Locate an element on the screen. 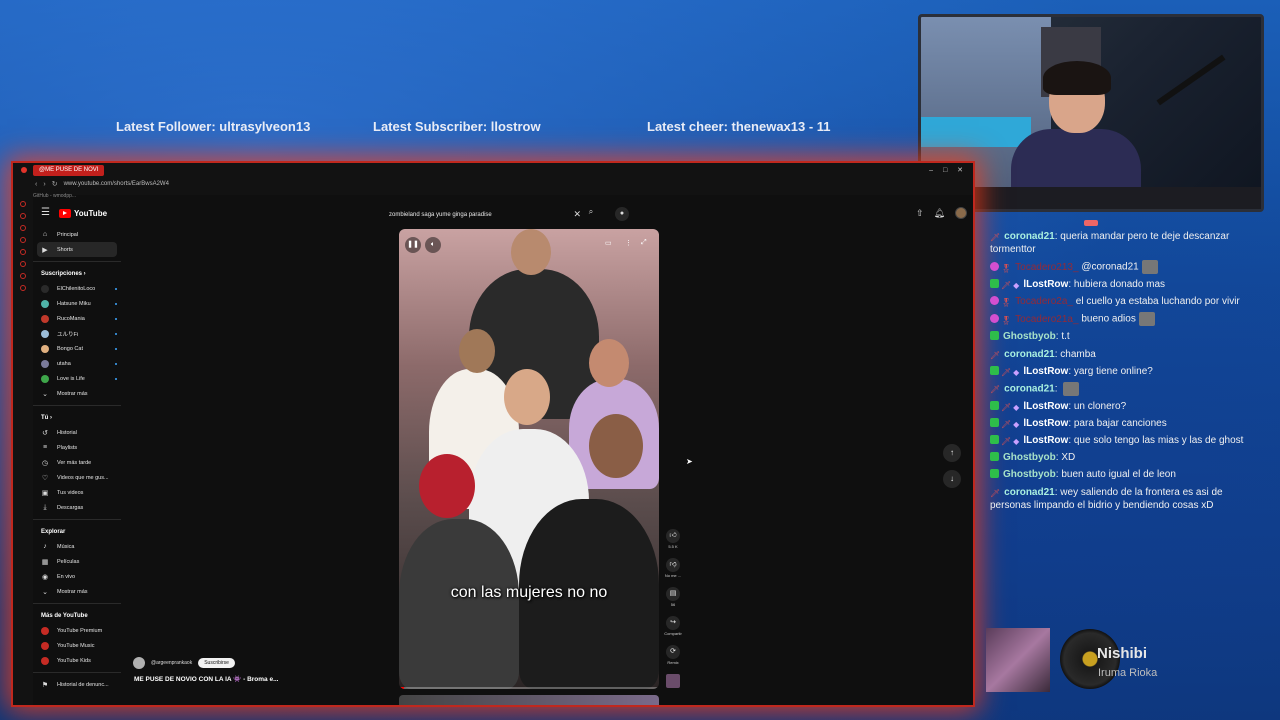 This screenshot has width=1280, height=720. back-icon: ‹ is located at coordinates (36, 184).